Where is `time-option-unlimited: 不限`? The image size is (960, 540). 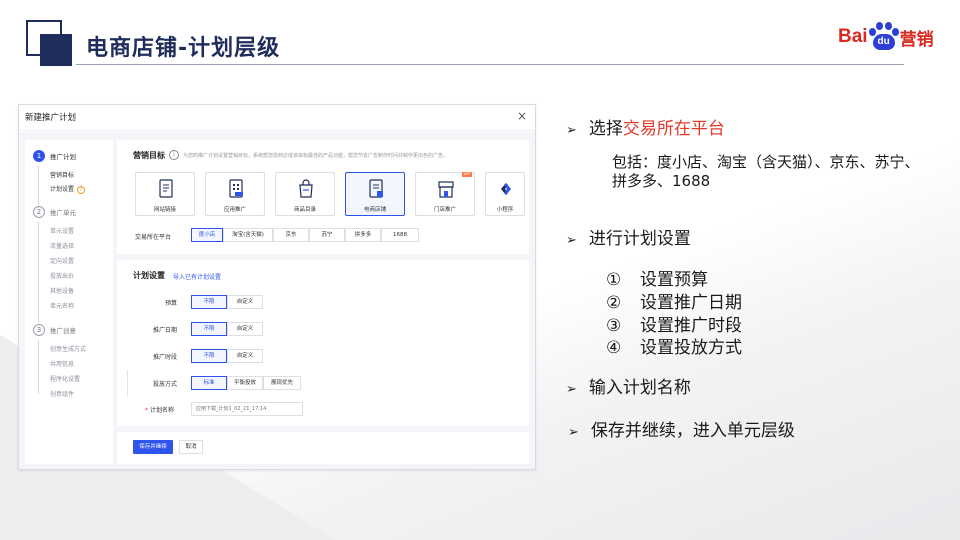 time-option-unlimited: 不限 is located at coordinates (209, 356).